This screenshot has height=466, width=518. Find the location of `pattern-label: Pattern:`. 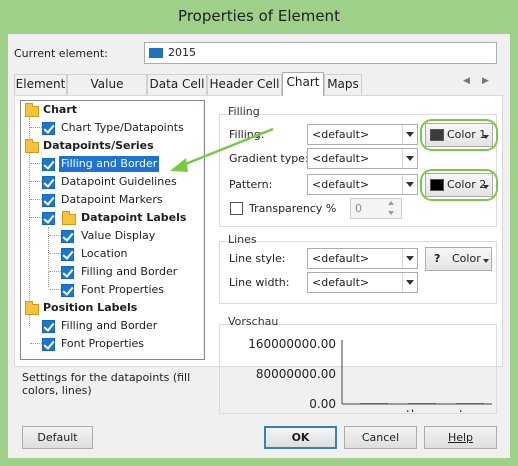

pattern-label: Pattern: is located at coordinates (251, 184).